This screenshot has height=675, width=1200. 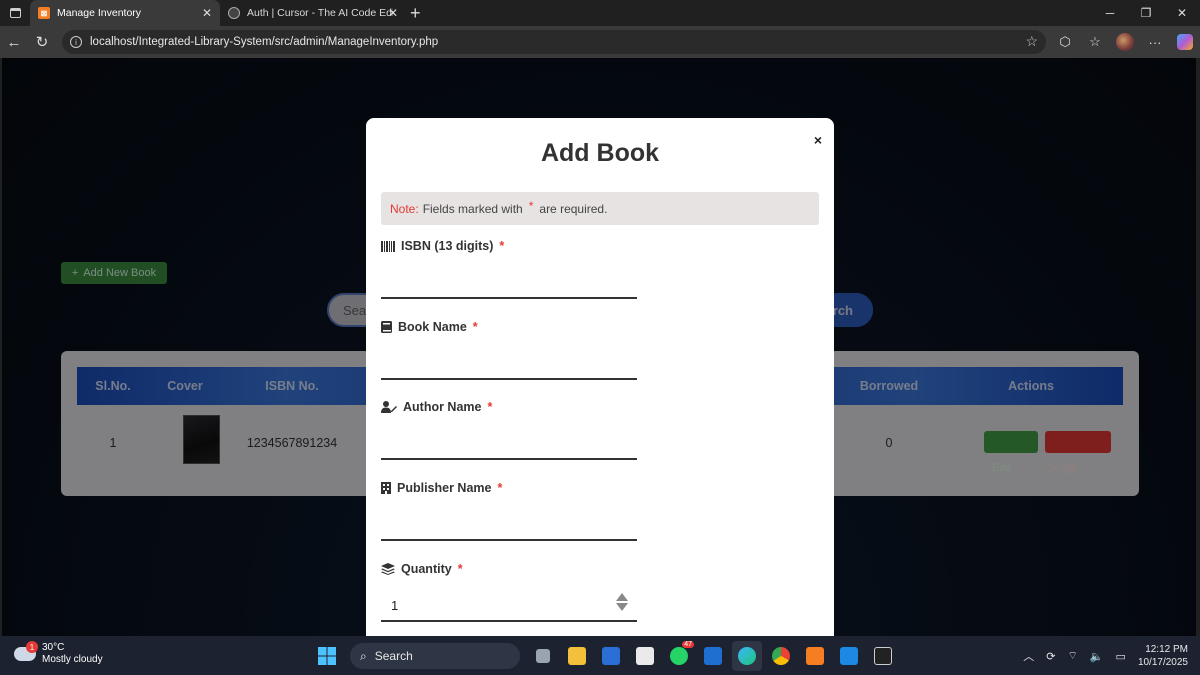 What do you see at coordinates (386, 488) in the screenshot?
I see `building-icon` at bounding box center [386, 488].